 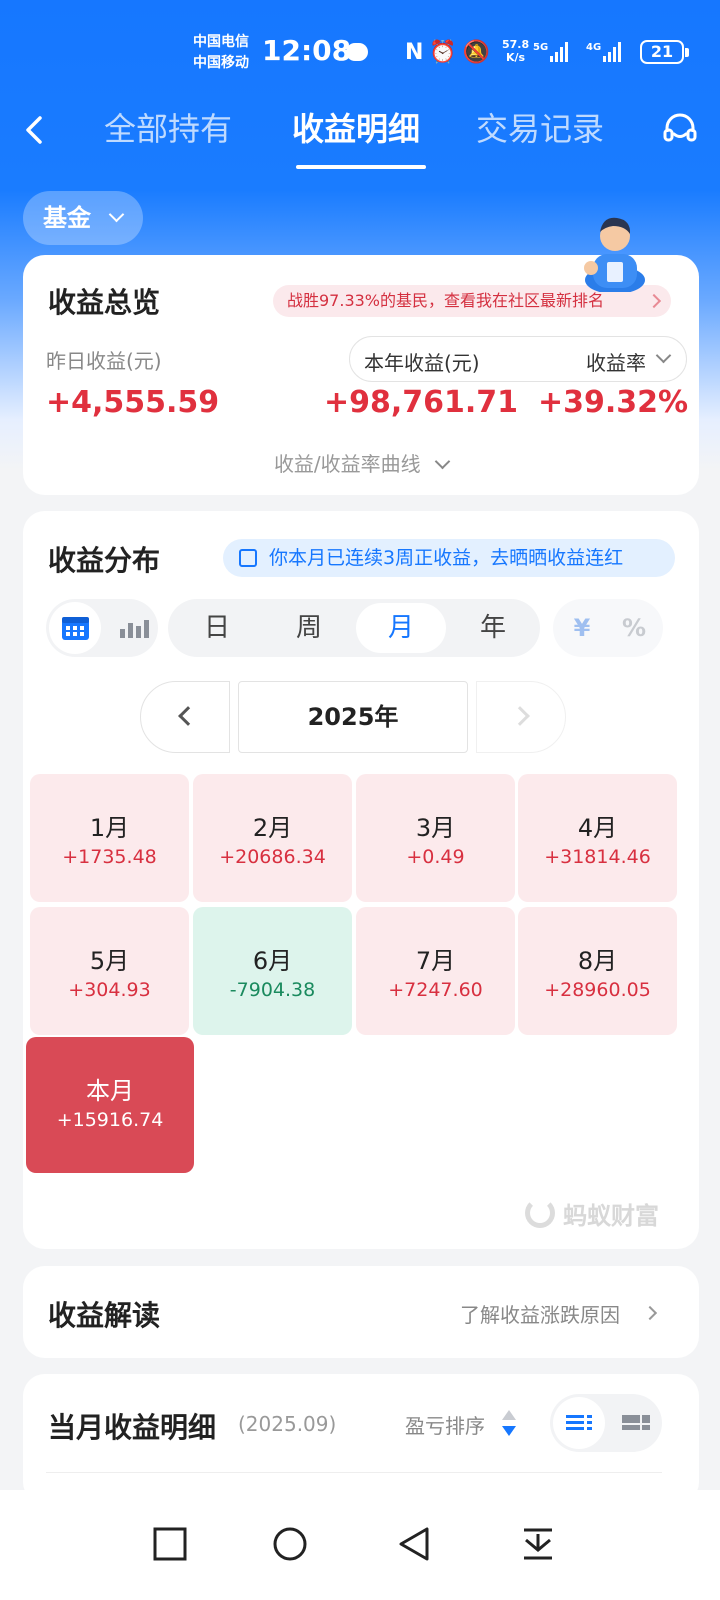 I want to click on month-cell-may: 5月 +304.93, so click(x=109, y=971).